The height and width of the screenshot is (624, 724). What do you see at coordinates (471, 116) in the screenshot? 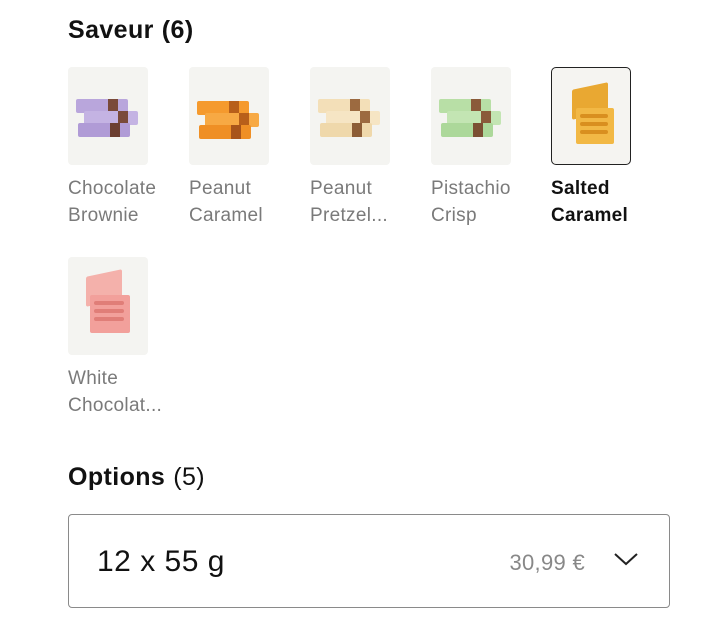
I see `pistachio-crisp-bar-image` at bounding box center [471, 116].